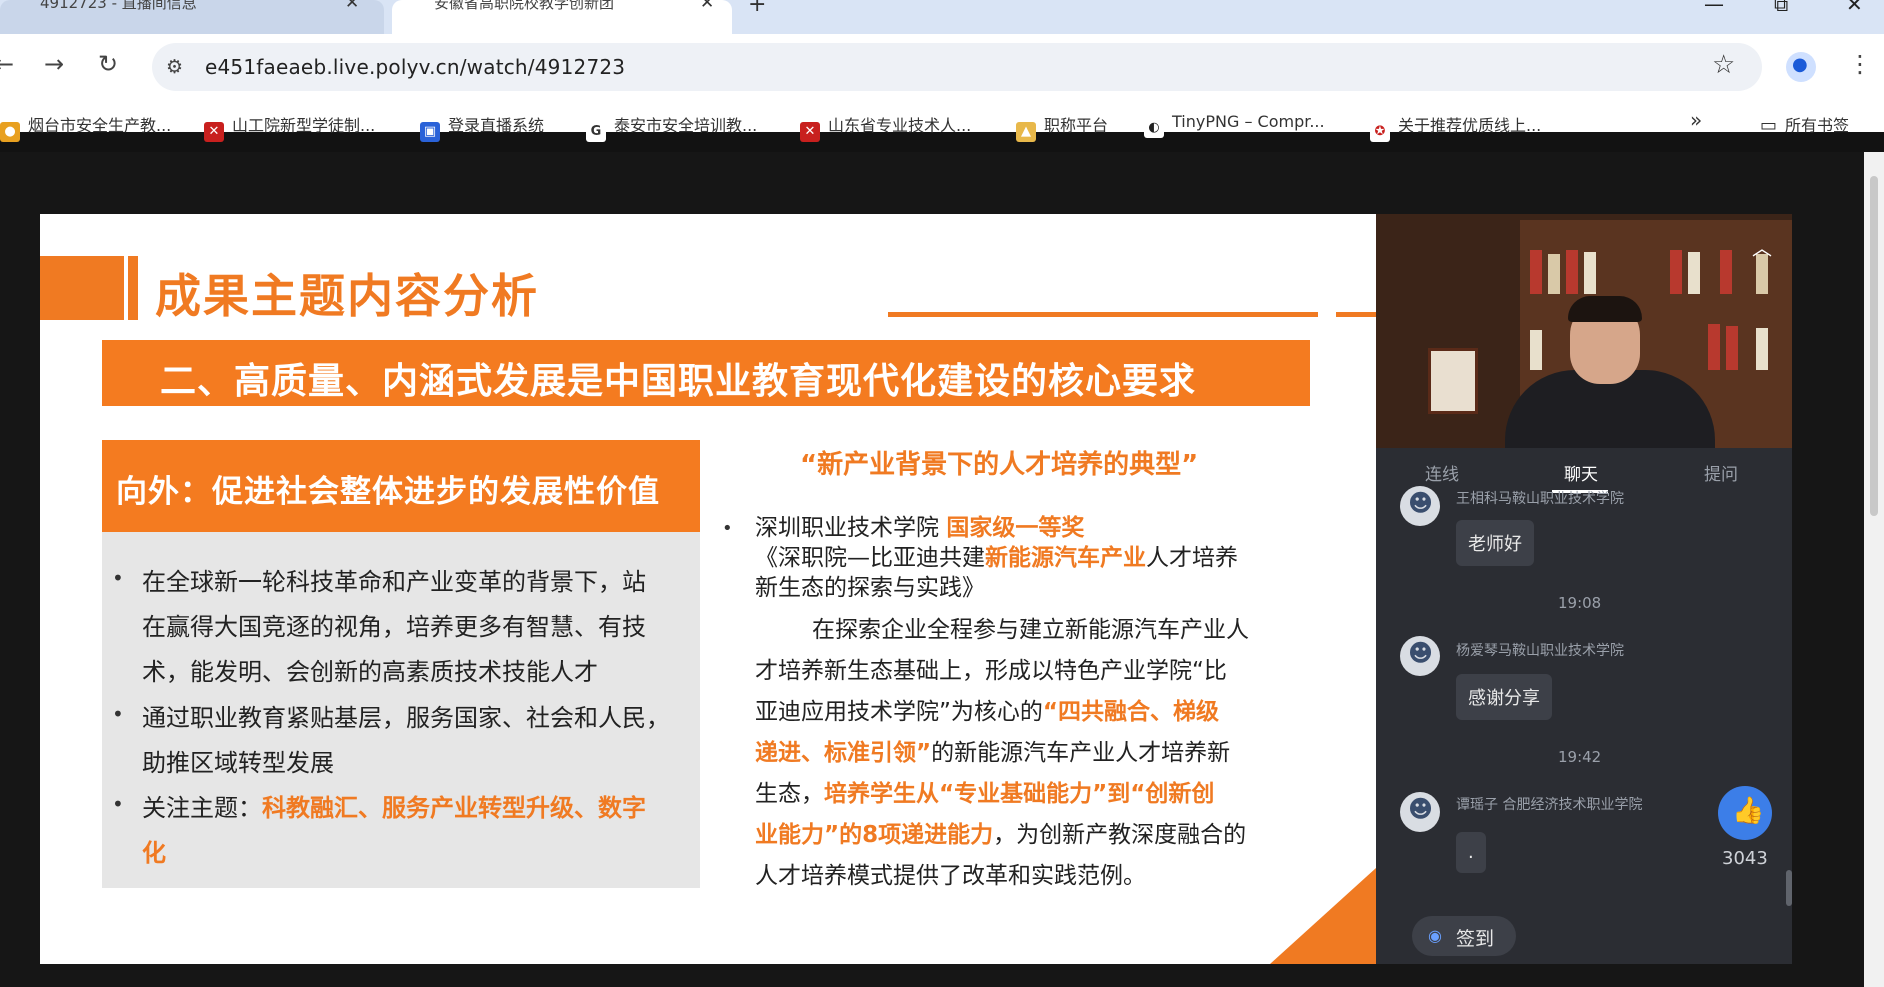  What do you see at coordinates (415, 67) in the screenshot?
I see `url-text: e451faeaeb.live.polyv.cn/watch/4912723` at bounding box center [415, 67].